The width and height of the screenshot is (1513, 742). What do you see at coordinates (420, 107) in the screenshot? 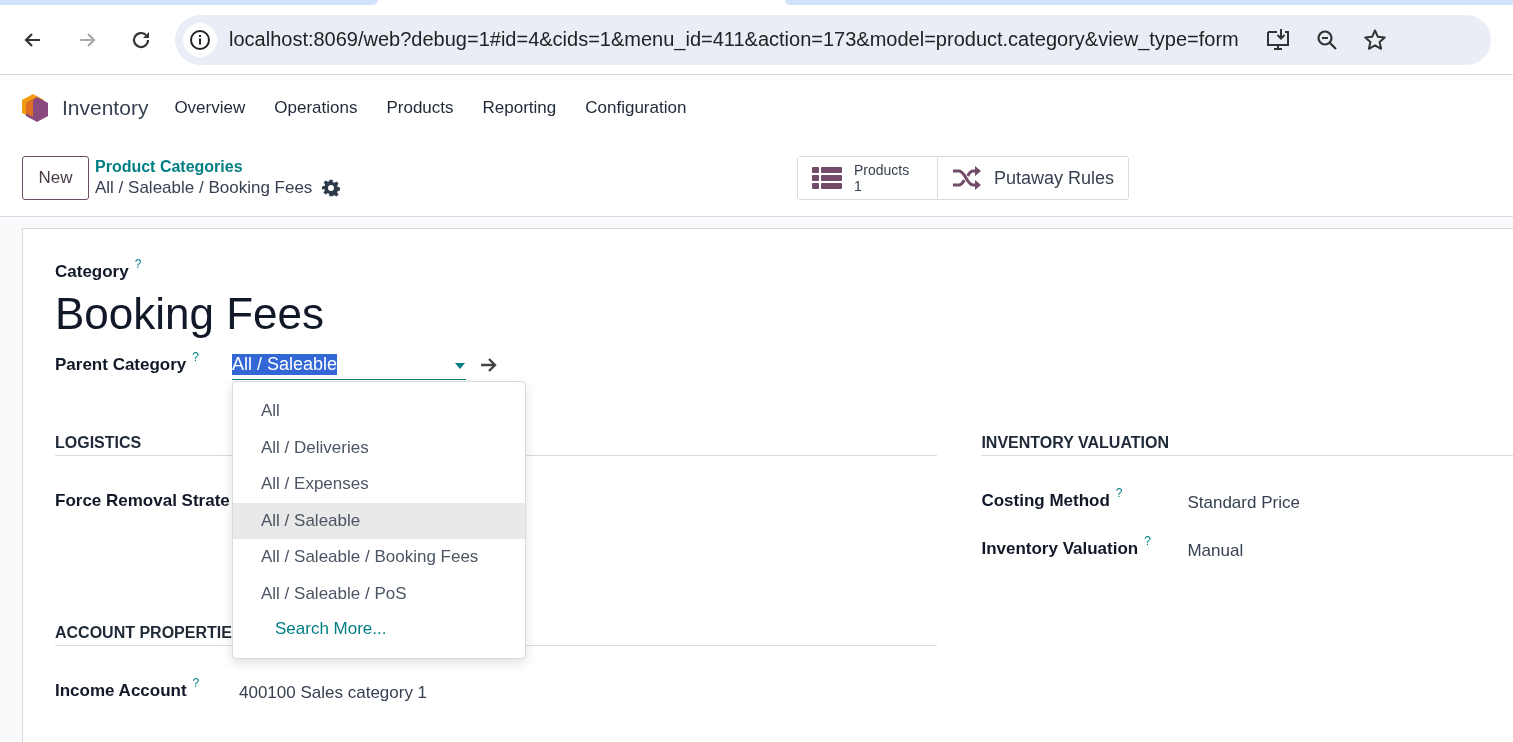
I see `menu-item: Products` at bounding box center [420, 107].